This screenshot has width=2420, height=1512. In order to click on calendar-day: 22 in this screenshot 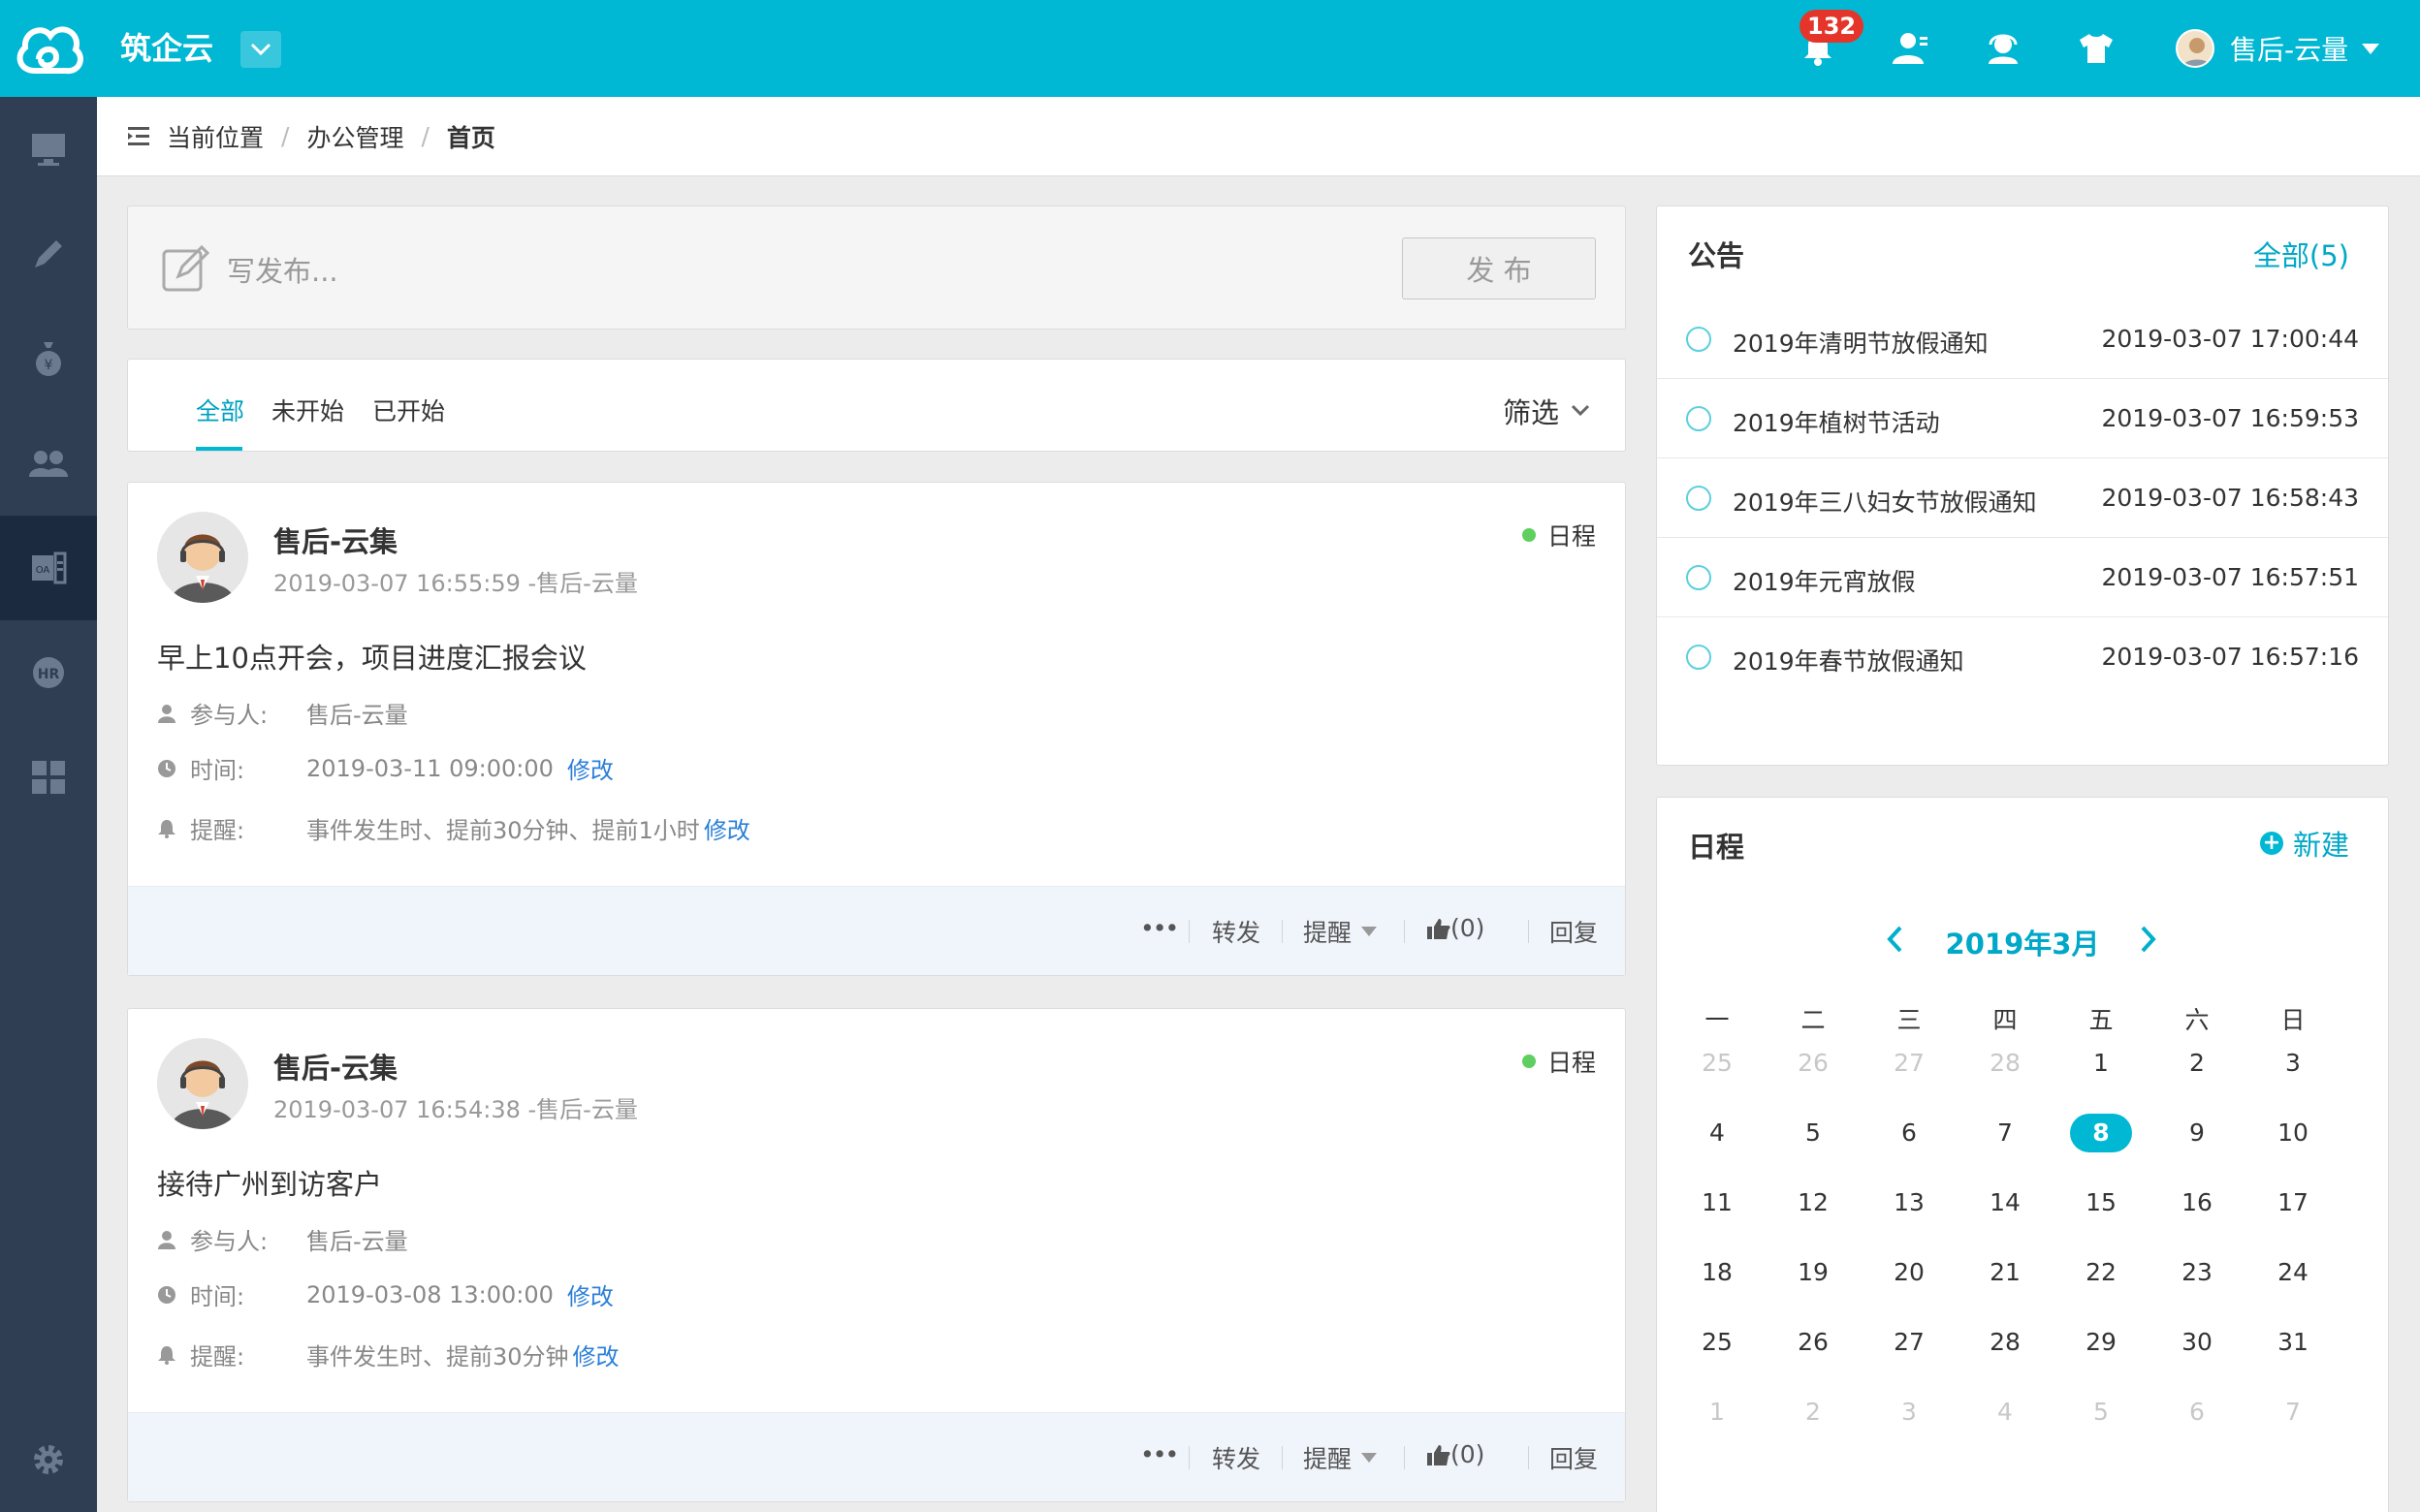, I will do `click(2101, 1273)`.